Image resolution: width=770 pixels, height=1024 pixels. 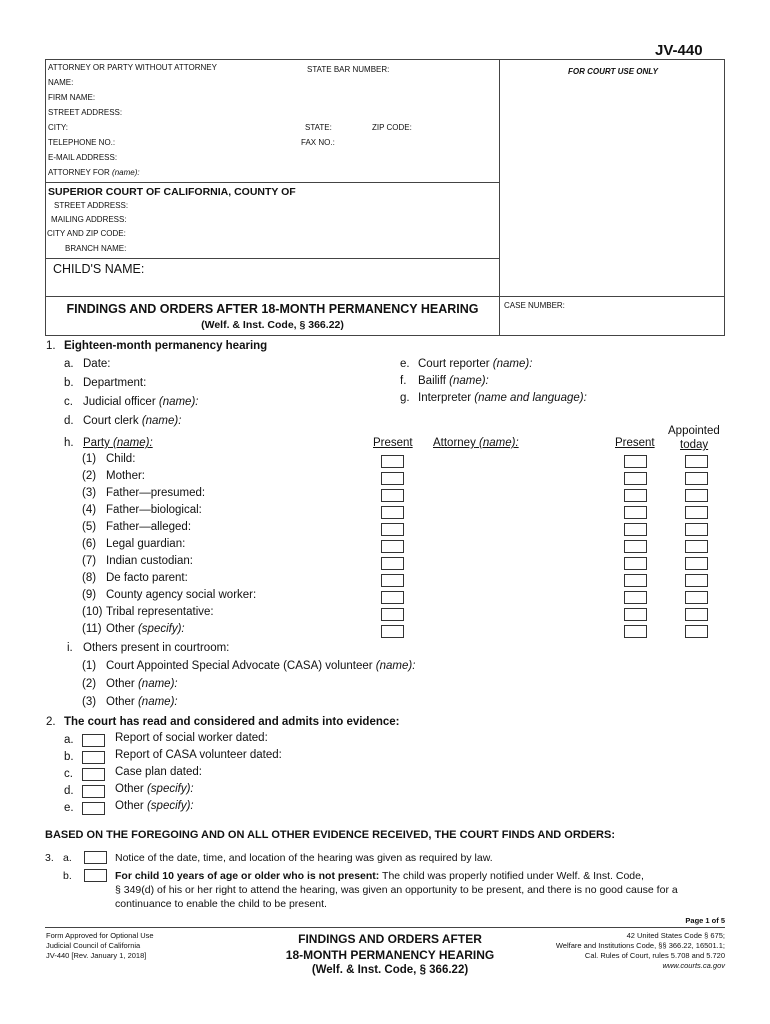 What do you see at coordinates (158, 772) in the screenshot?
I see `evidence-field: Case plan dated:` at bounding box center [158, 772].